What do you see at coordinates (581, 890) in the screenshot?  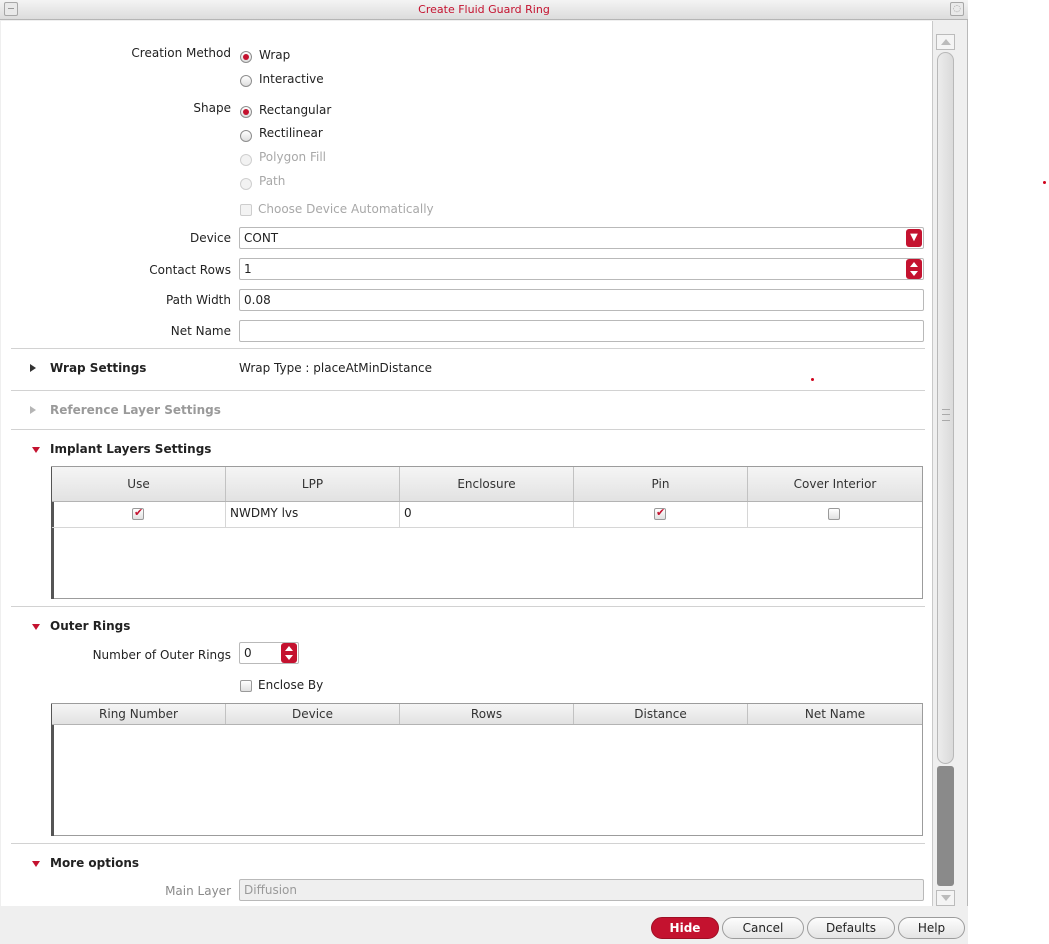 I see `main-layer-field: Diffusion` at bounding box center [581, 890].